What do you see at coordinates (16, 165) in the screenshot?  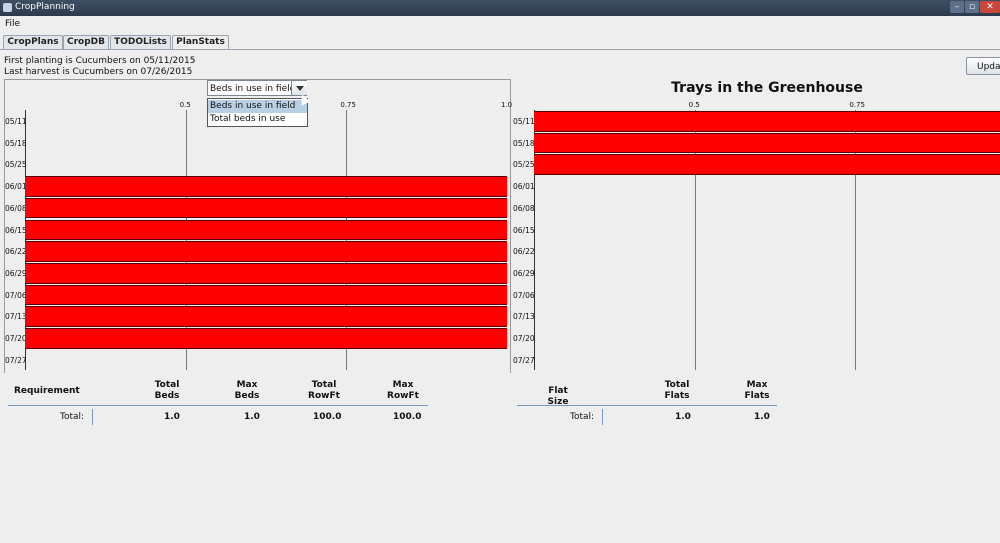 I see `beds-row-label: 05/25` at bounding box center [16, 165].